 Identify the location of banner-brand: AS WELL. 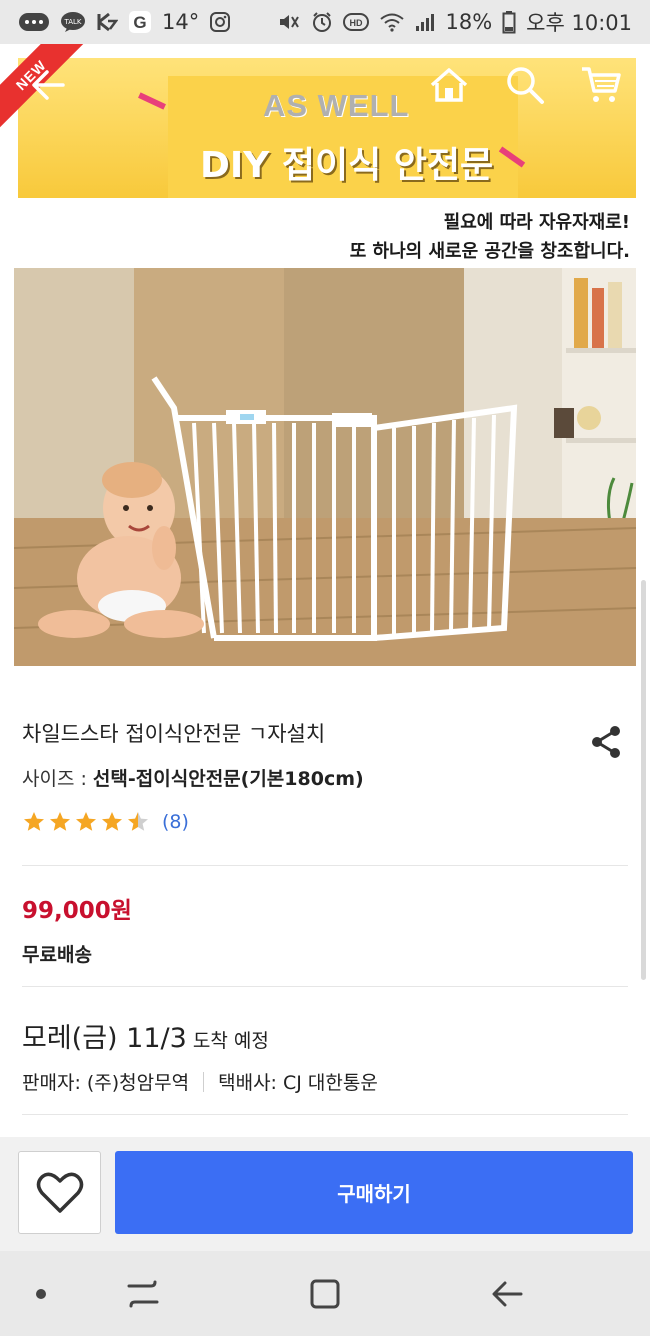
(336, 105).